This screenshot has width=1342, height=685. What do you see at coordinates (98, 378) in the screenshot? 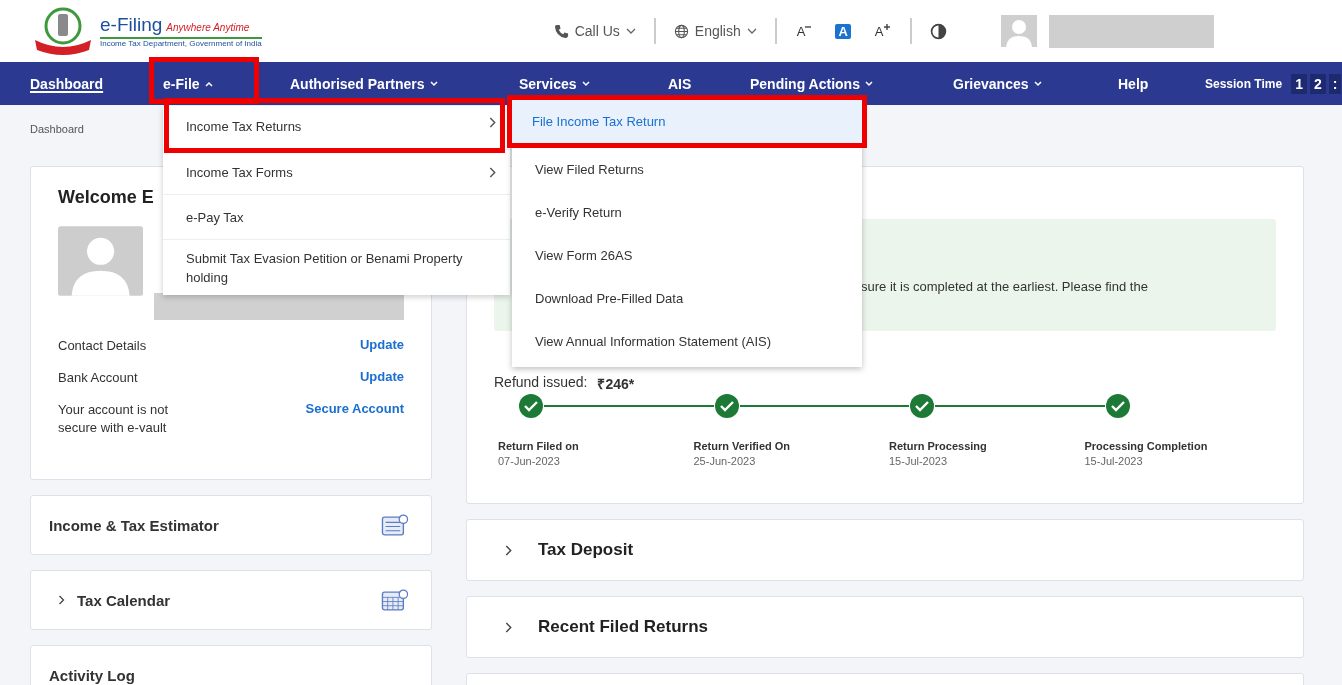
I see `row-label: Bank Account` at bounding box center [98, 378].